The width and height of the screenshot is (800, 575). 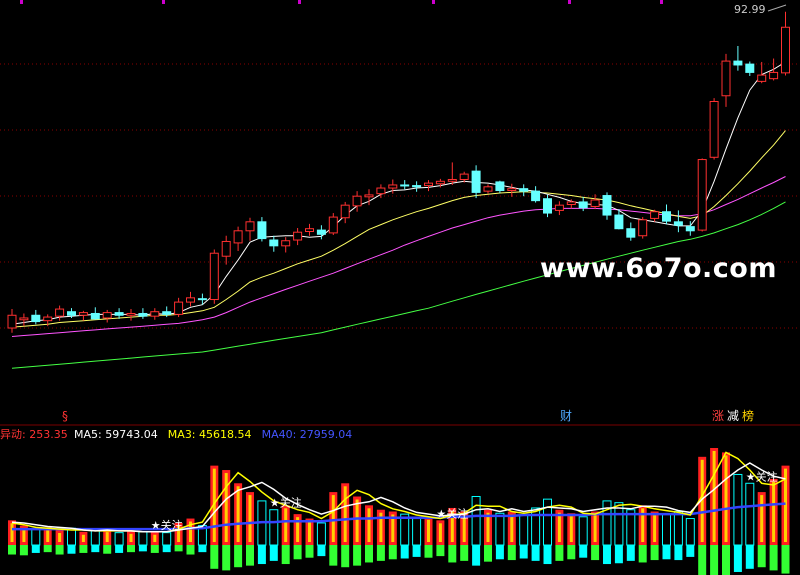 What do you see at coordinates (116, 434) in the screenshot?
I see `header-item: MA5: 59743.04` at bounding box center [116, 434].